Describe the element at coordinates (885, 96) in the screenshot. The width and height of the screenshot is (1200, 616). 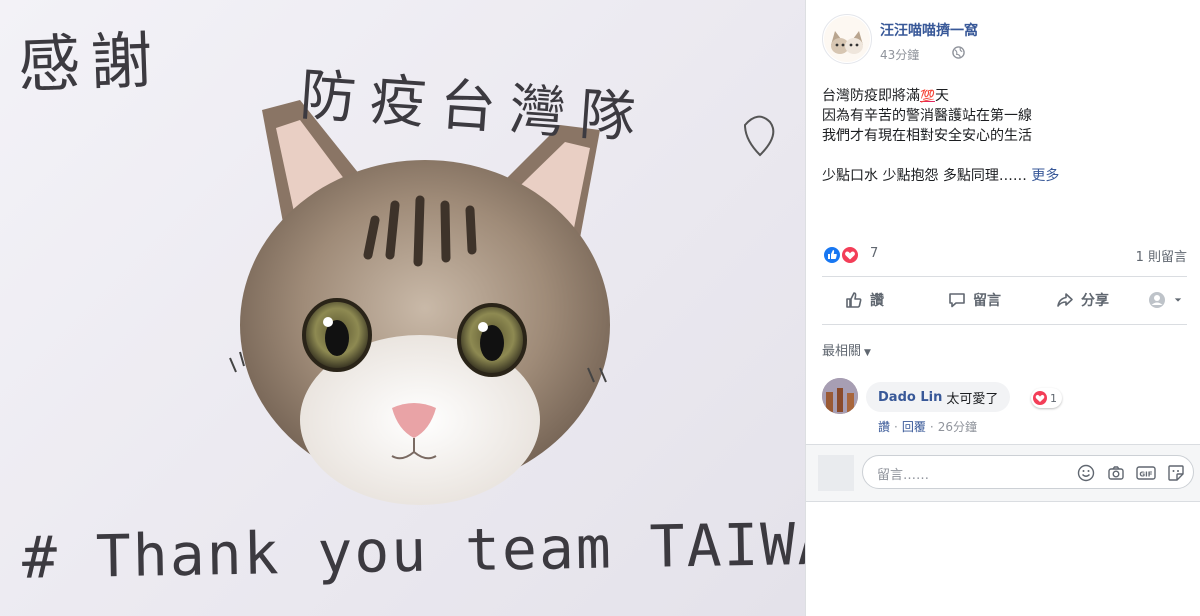
I see `post-line-1: 台灣防疫即將滿💯天` at that location.